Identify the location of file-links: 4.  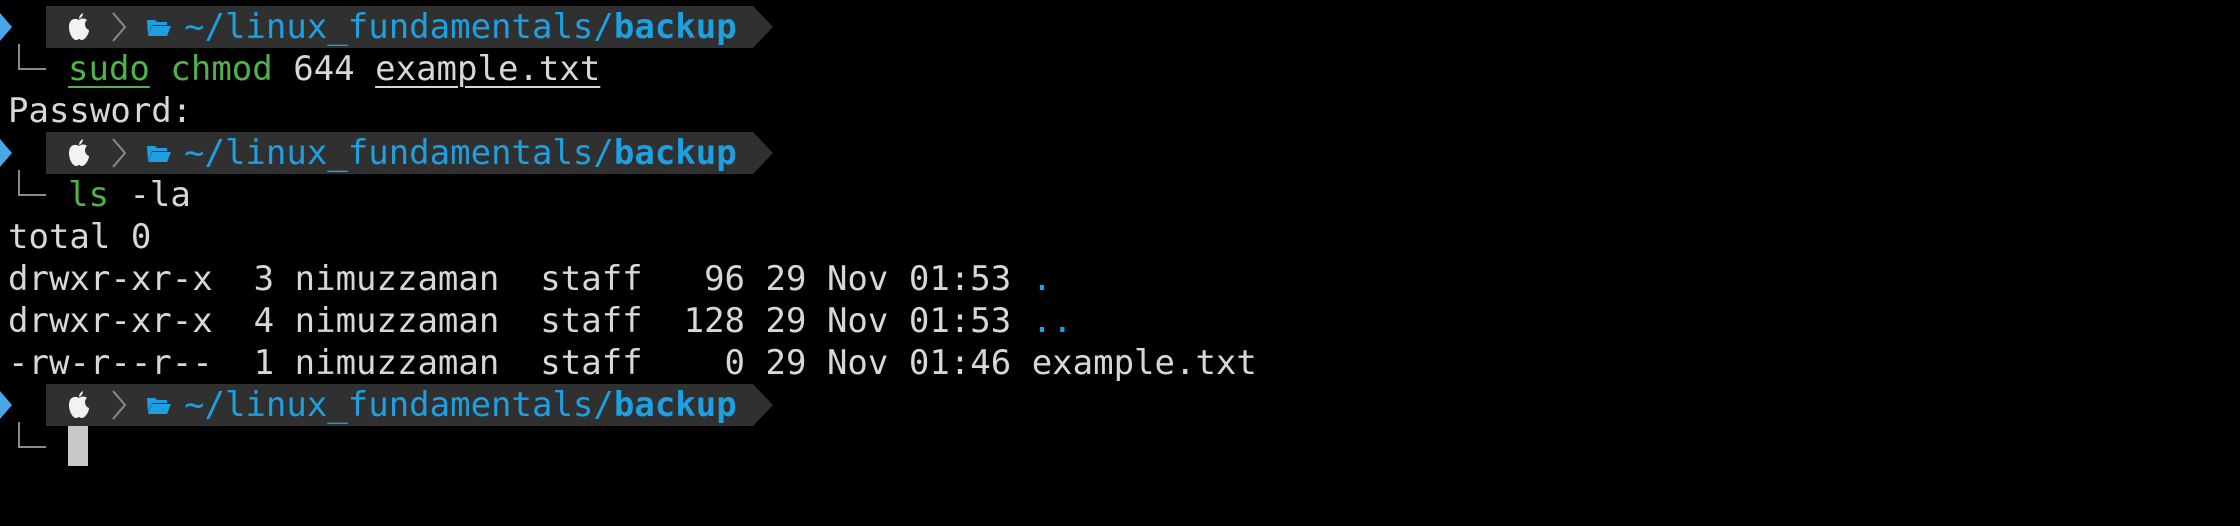
(264, 321).